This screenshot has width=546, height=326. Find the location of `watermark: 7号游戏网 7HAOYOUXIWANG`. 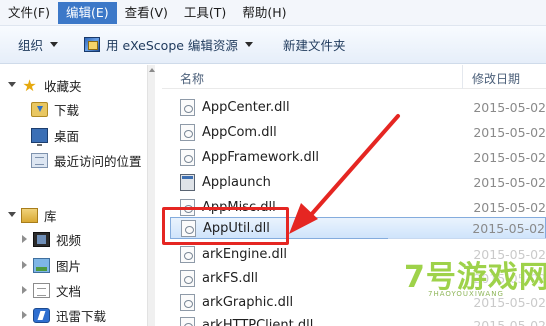

watermark: 7号游戏网 7HAOYOUXIWANG is located at coordinates (467, 282).